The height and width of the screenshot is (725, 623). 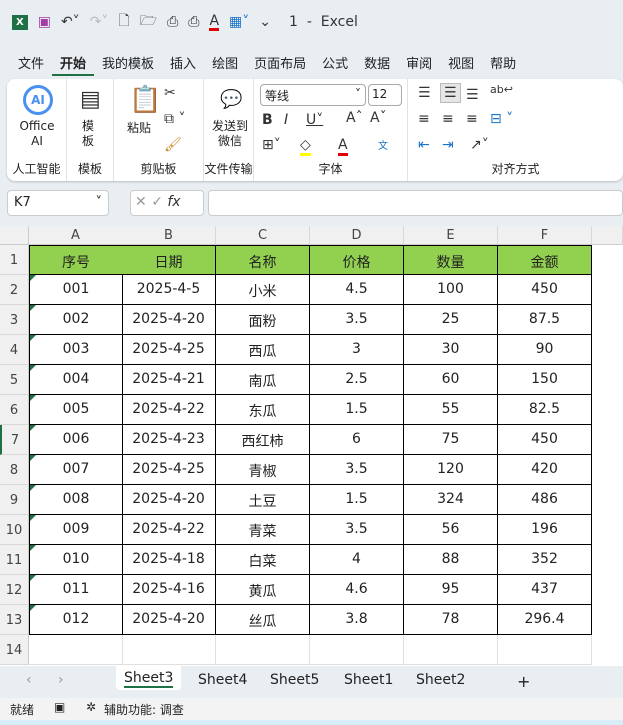 What do you see at coordinates (14, 440) in the screenshot?
I see `row-header: 7` at bounding box center [14, 440].